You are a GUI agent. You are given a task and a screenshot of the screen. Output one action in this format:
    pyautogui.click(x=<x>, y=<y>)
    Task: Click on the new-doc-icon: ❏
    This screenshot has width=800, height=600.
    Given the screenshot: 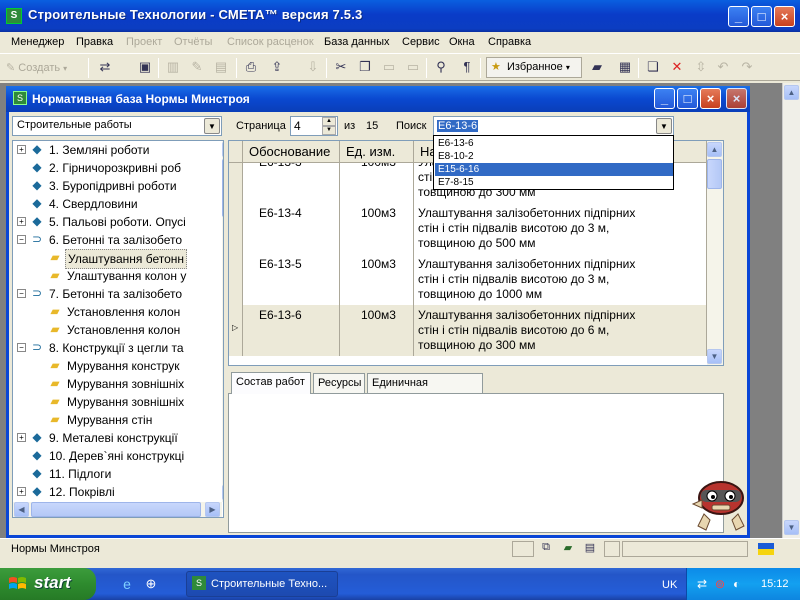 What is the action you would take?
    pyautogui.click(x=653, y=67)
    